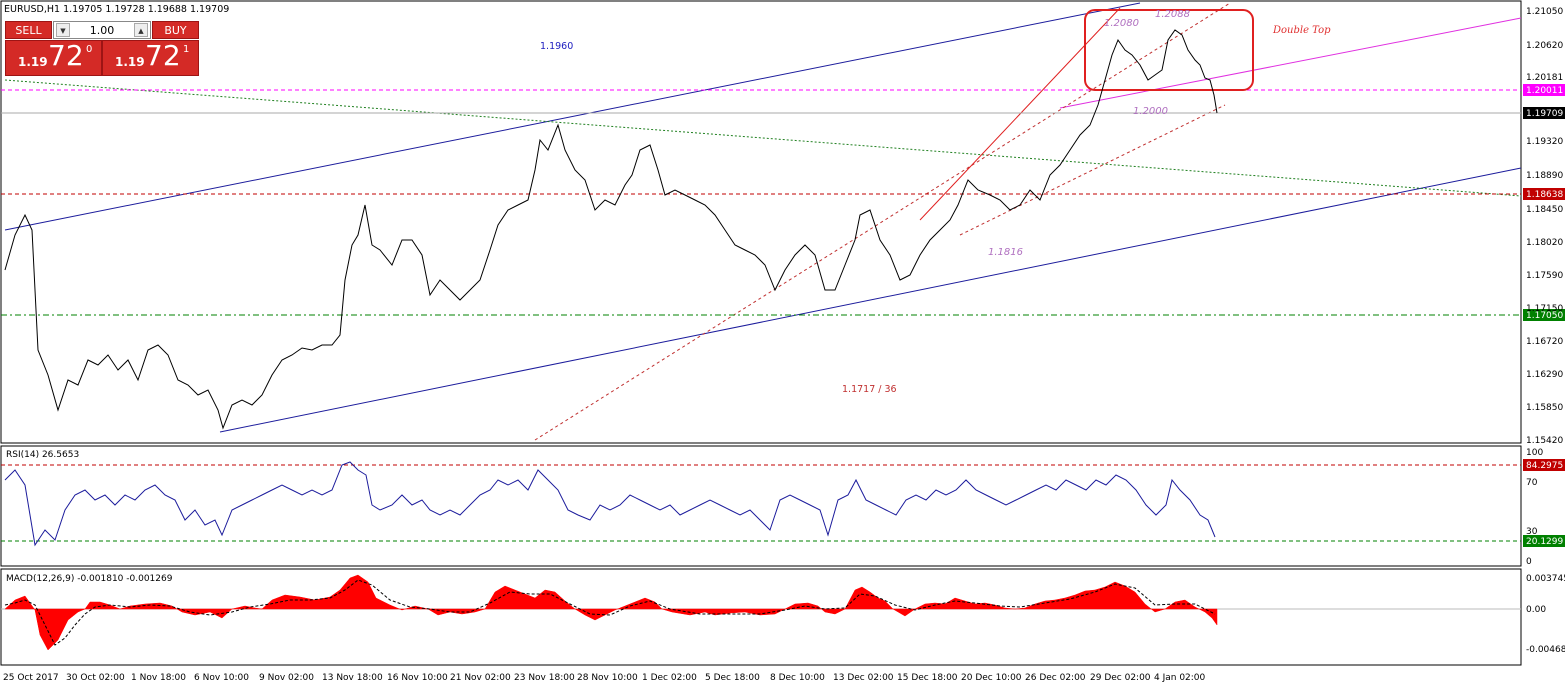  I want to click on time-tick: 29 Dec 02:00, so click(1120, 678).